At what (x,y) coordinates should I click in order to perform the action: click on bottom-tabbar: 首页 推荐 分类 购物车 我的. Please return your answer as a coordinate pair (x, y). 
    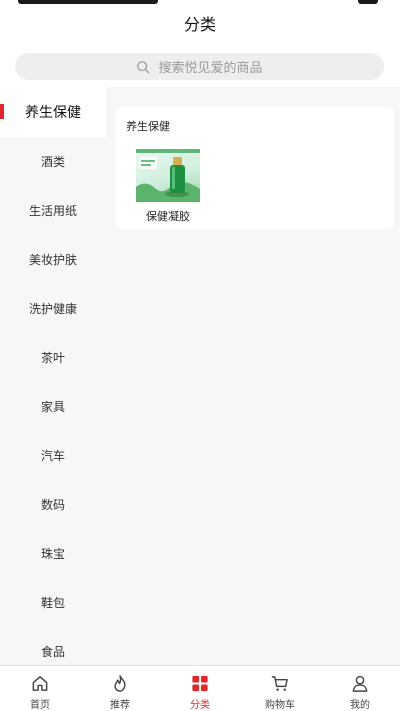
    Looking at the image, I should click on (200, 688).